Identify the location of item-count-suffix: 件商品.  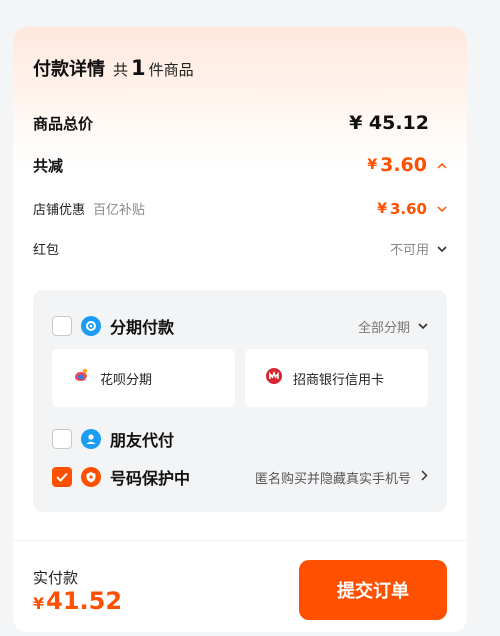
(171, 70).